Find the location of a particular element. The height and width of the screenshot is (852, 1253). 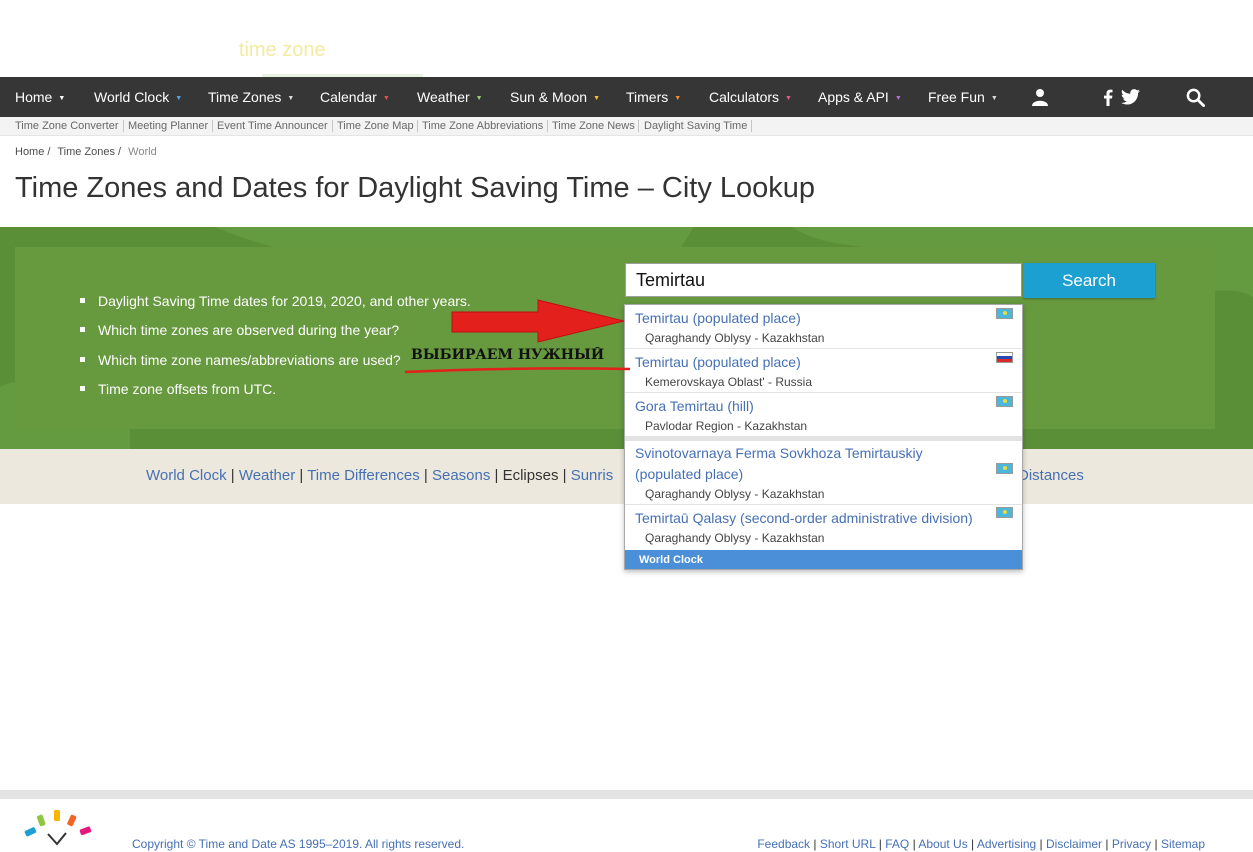

link-time-differences: Time Differences is located at coordinates (363, 475).